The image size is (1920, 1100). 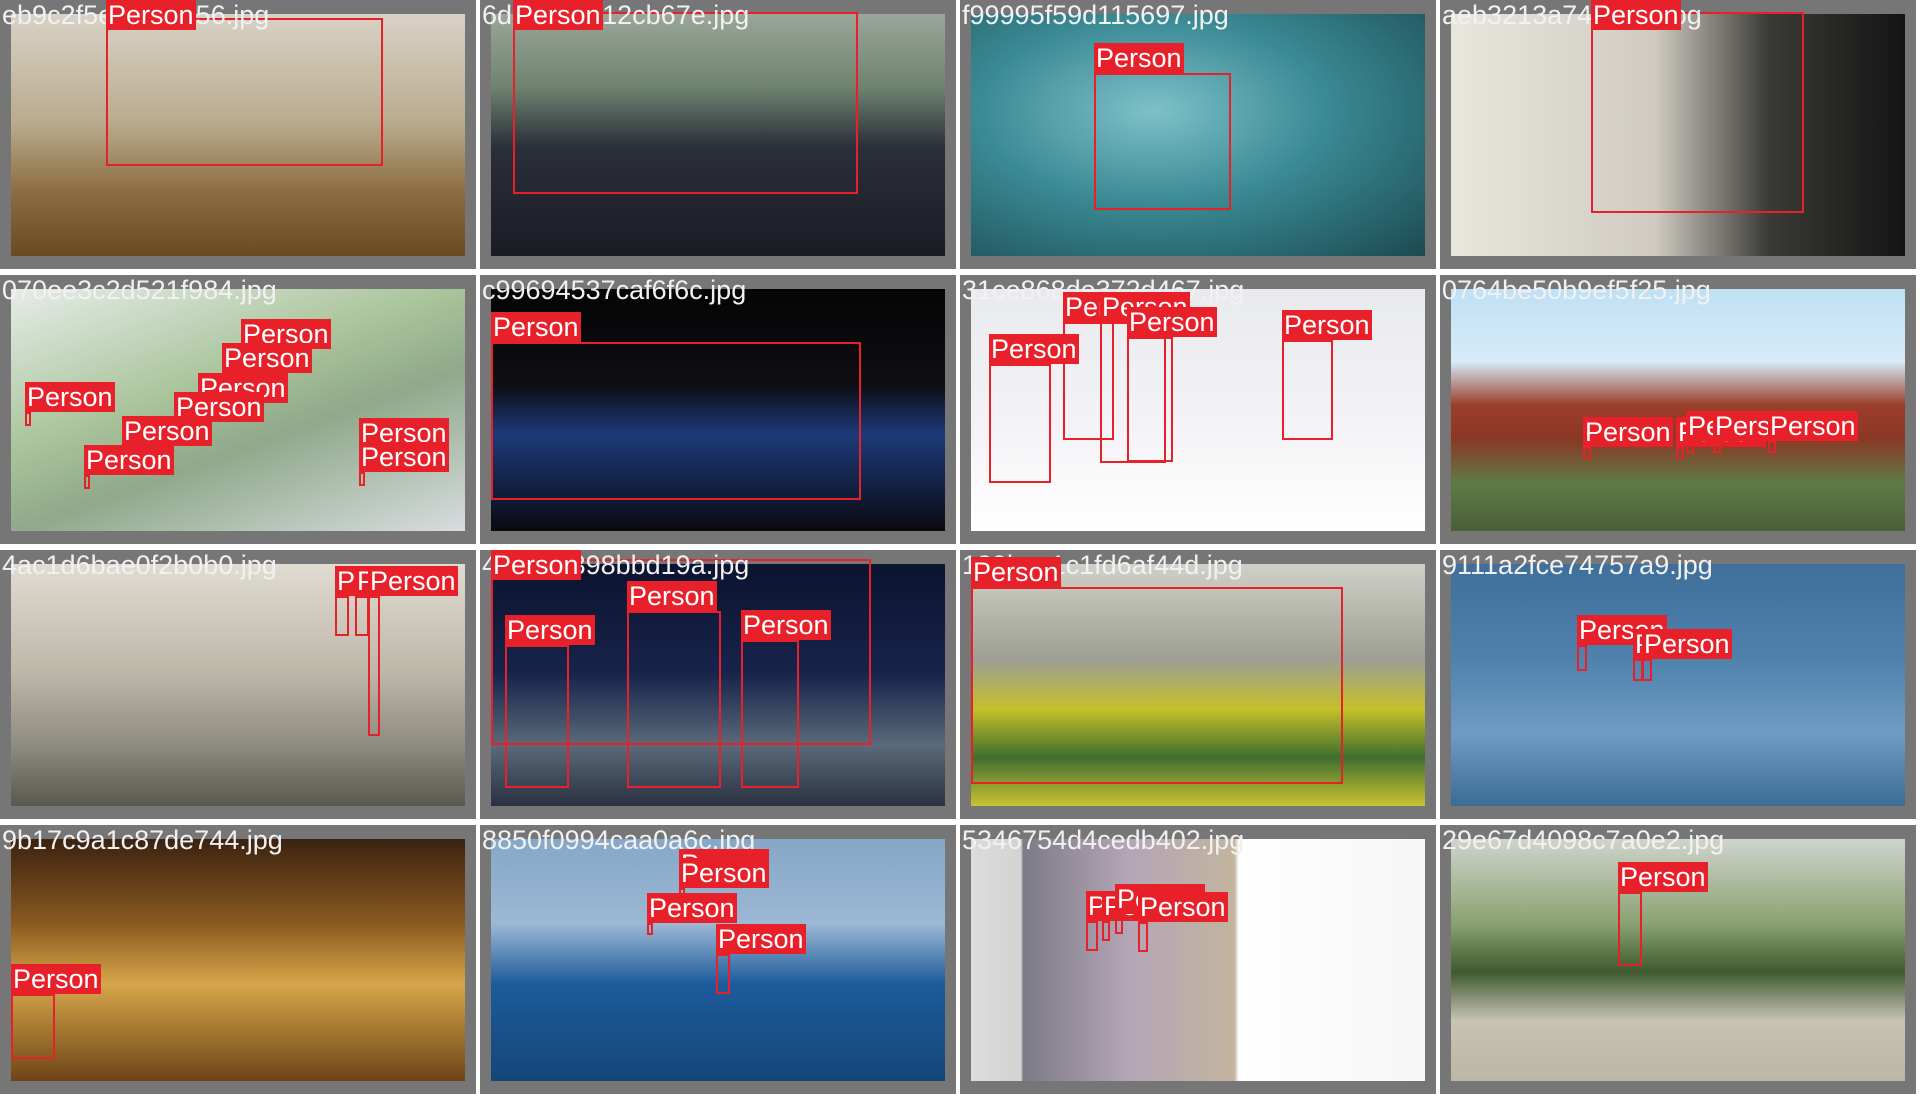 I want to click on image-tile: Person 6d7e7b8812cb67e.jpg, so click(x=718, y=134).